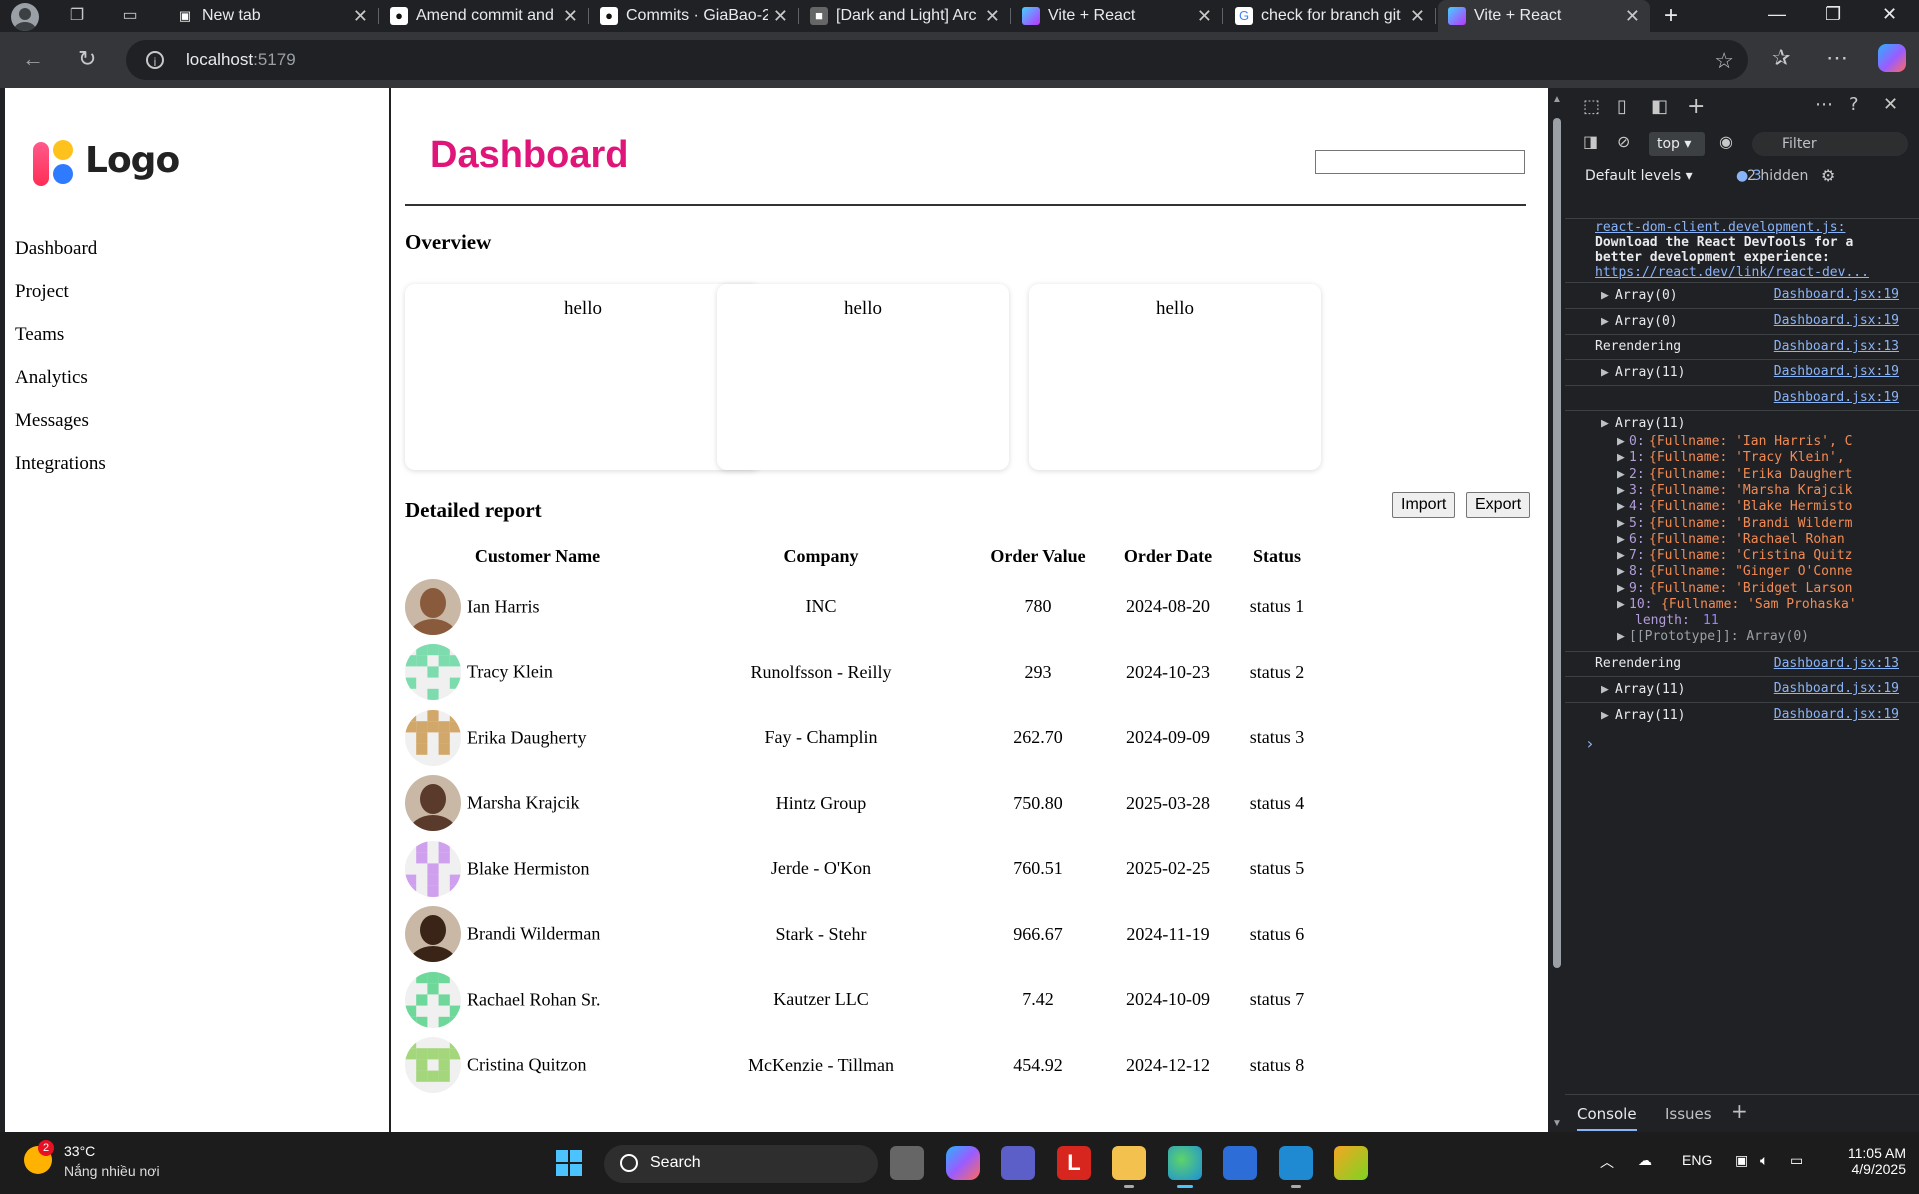 This screenshot has height=1194, width=1919. I want to click on array-item: {Fullname: 'Erika Daughert, so click(1751, 474).